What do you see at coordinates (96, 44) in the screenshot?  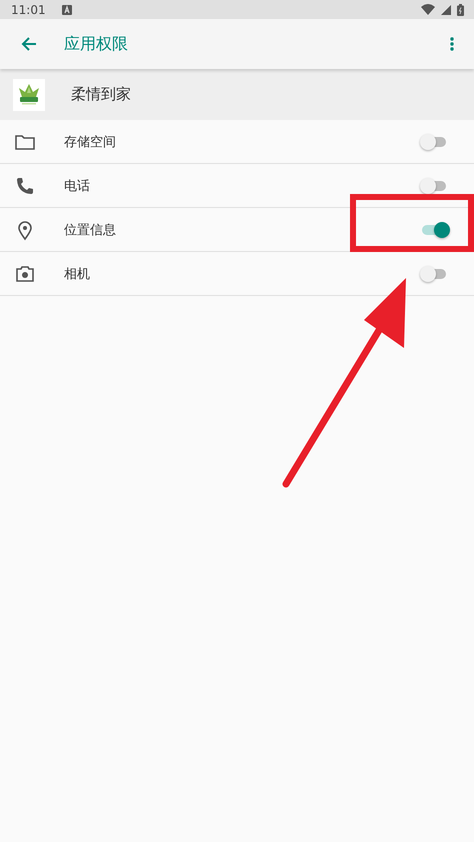 I see `screen-title: 应用权限` at bounding box center [96, 44].